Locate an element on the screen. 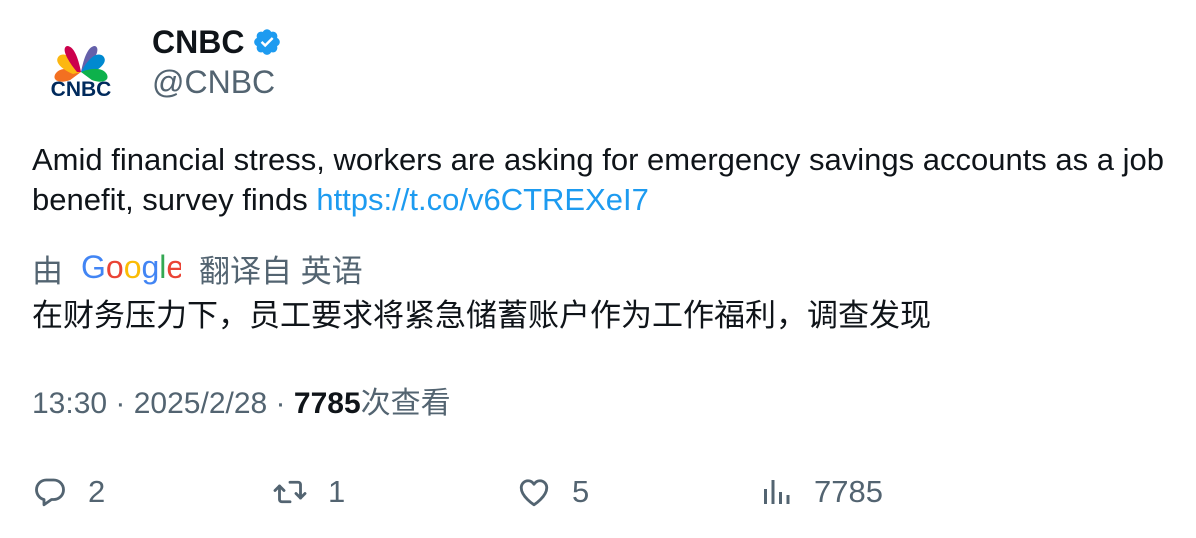 The width and height of the screenshot is (1196, 538). reply-icon is located at coordinates (50, 492).